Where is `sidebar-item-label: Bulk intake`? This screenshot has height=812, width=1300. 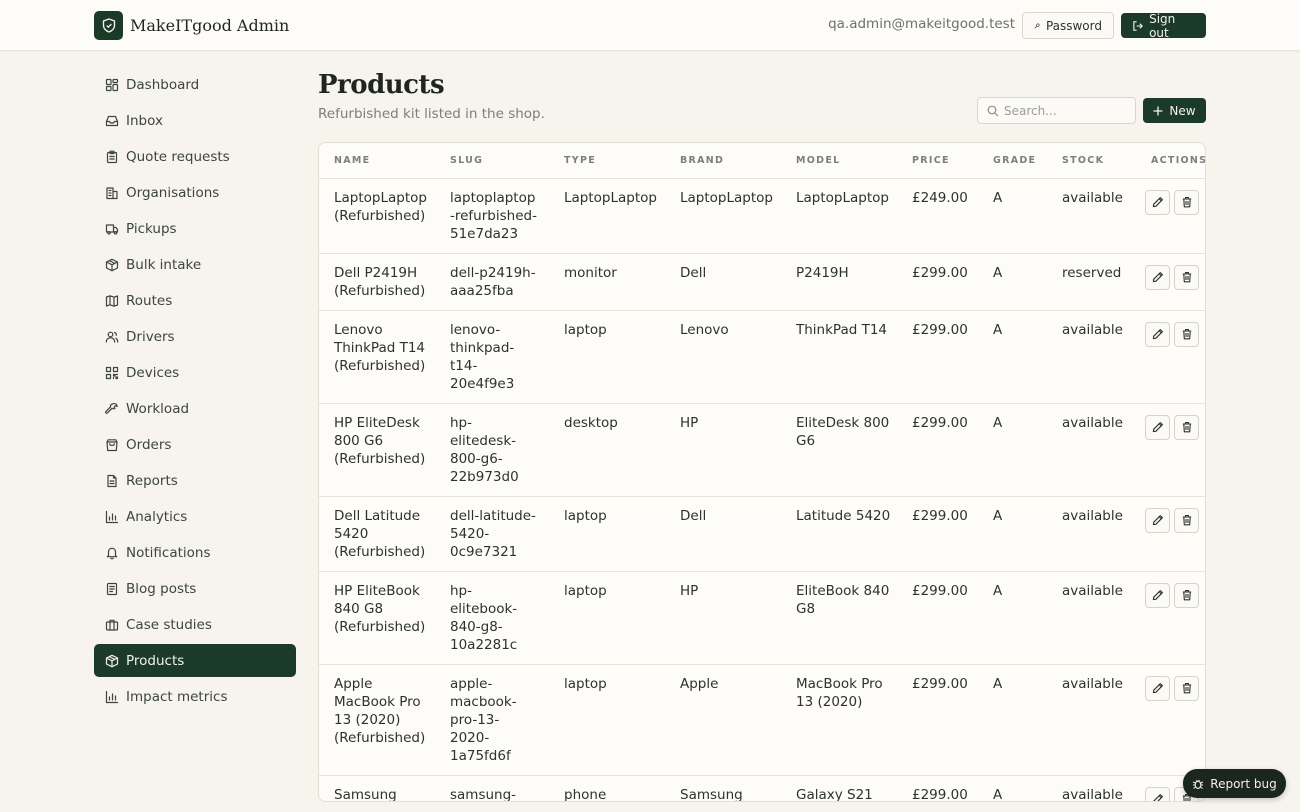
sidebar-item-label: Bulk intake is located at coordinates (164, 264).